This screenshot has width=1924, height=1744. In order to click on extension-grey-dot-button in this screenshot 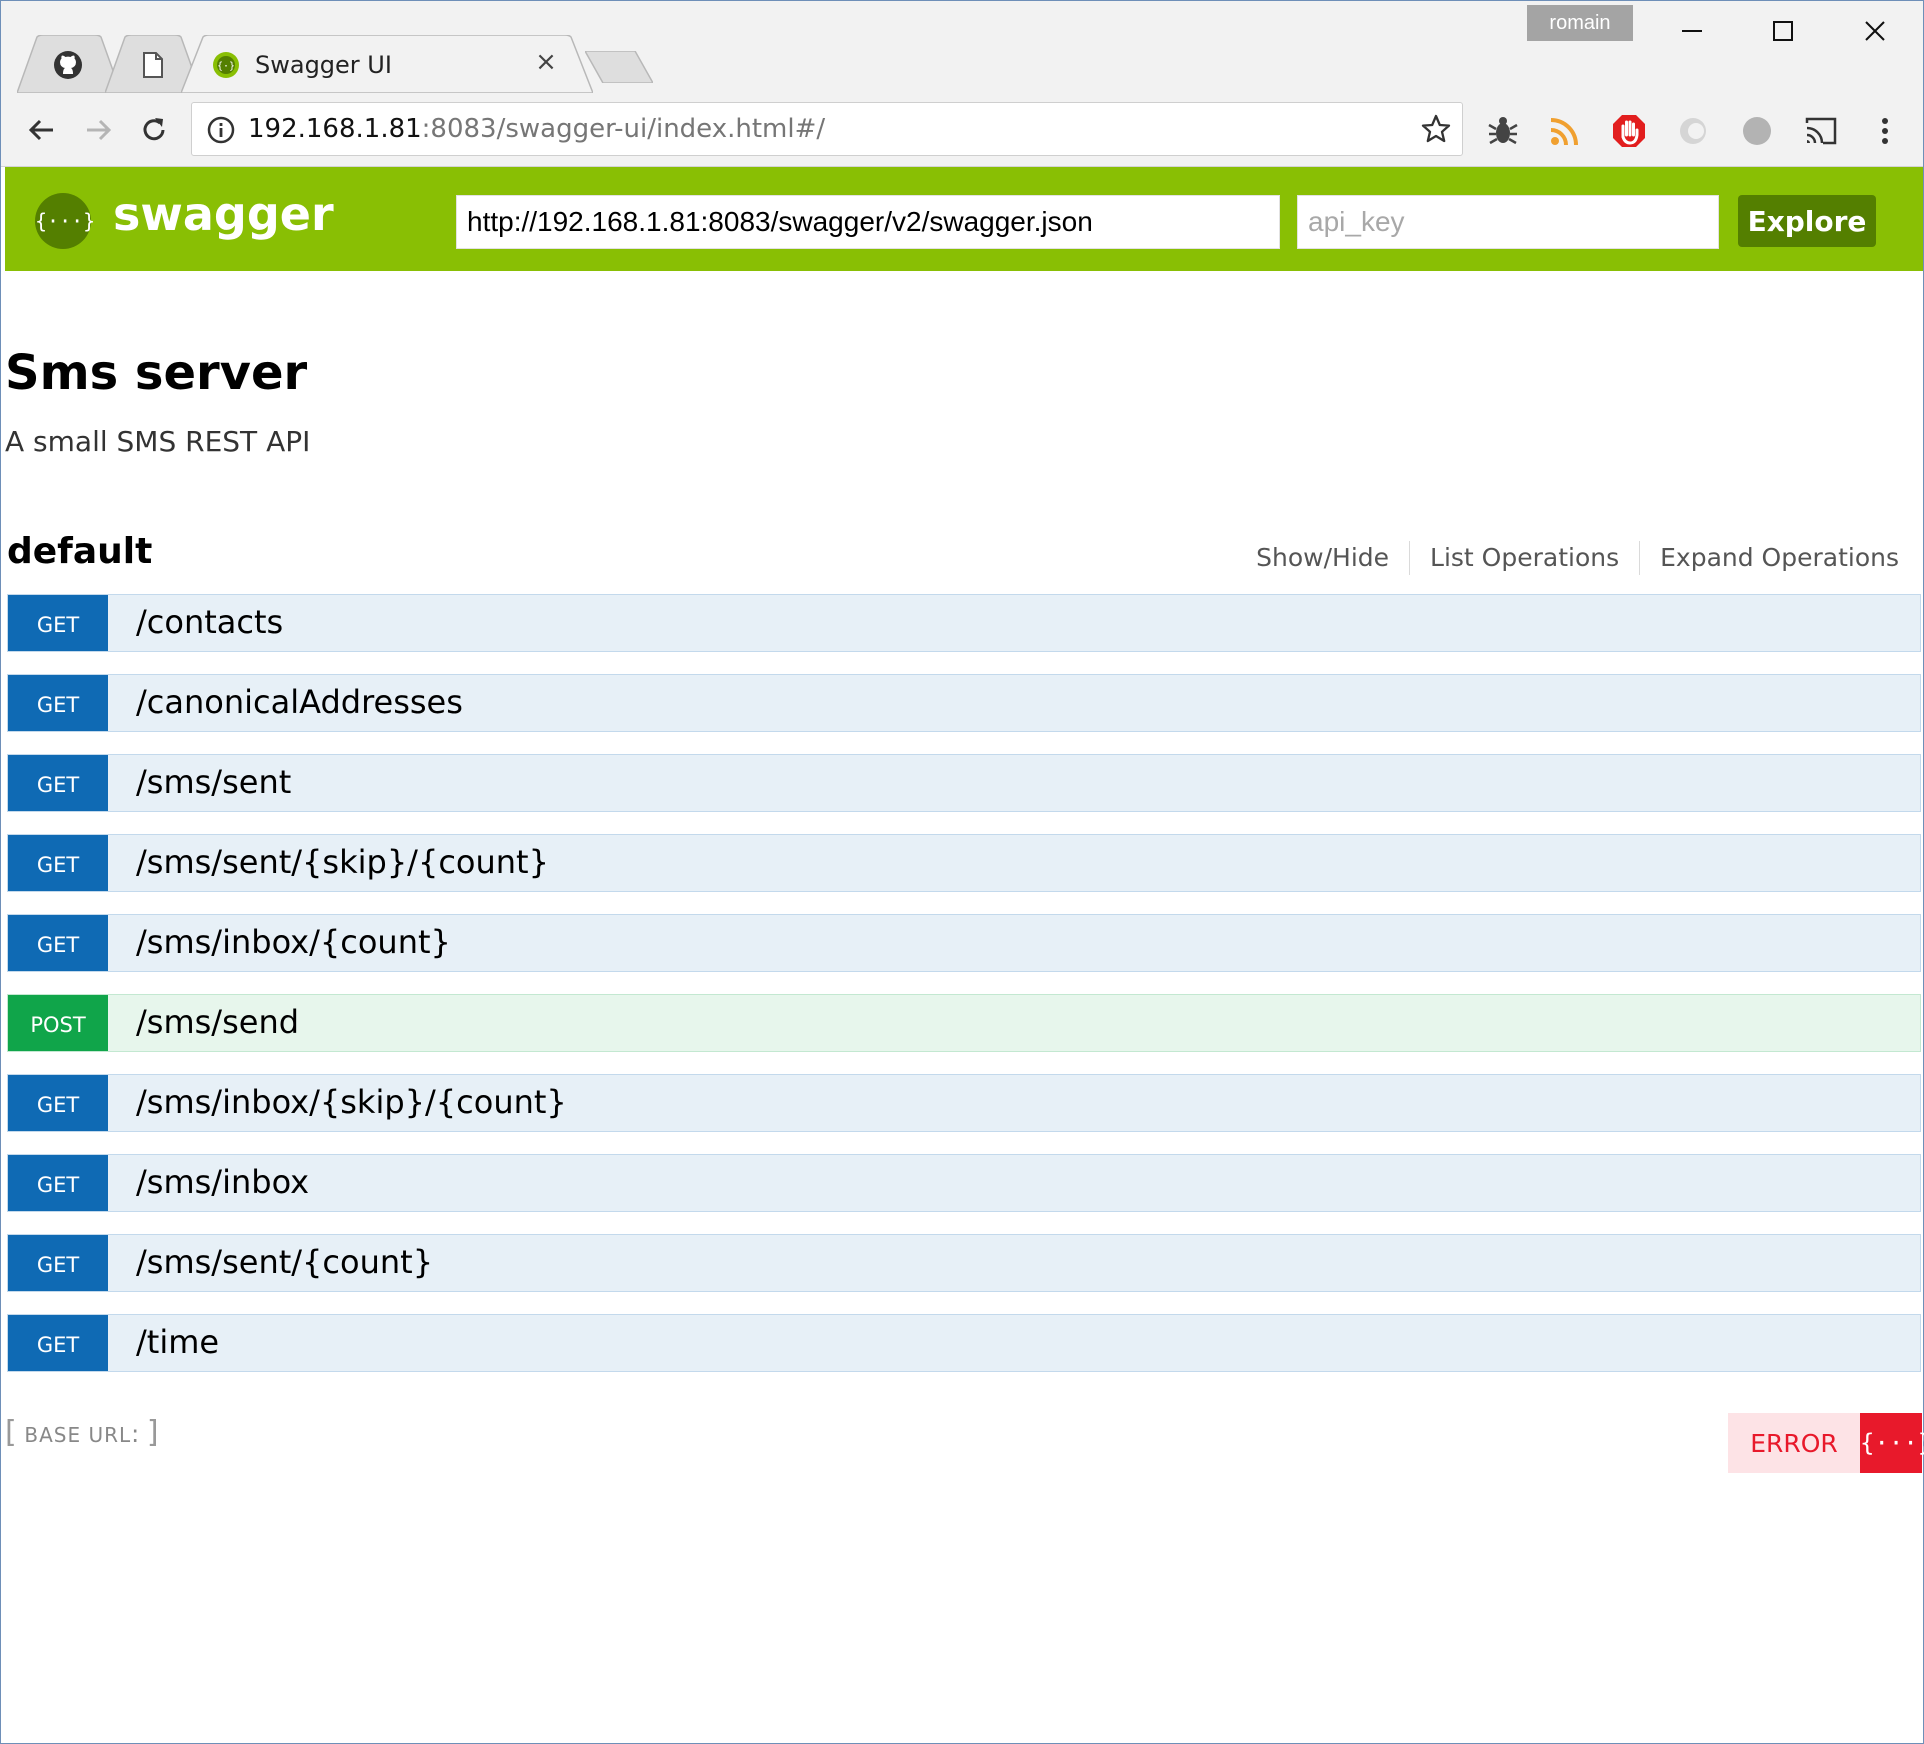, I will do `click(1757, 131)`.